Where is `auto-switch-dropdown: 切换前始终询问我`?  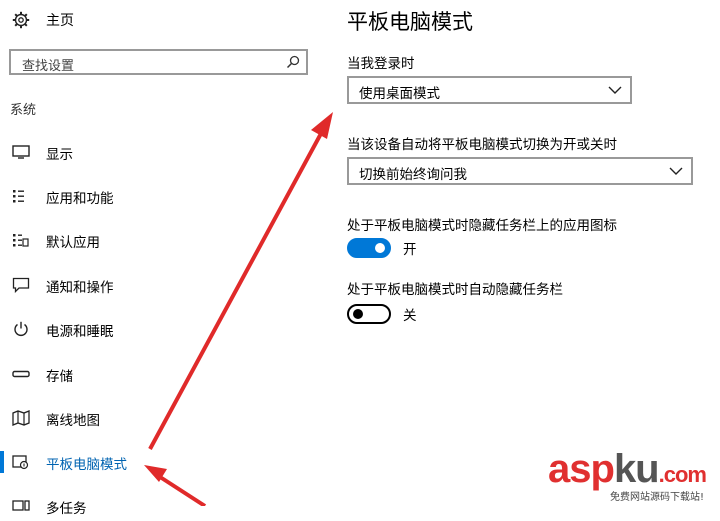 auto-switch-dropdown: 切换前始终询问我 is located at coordinates (520, 171).